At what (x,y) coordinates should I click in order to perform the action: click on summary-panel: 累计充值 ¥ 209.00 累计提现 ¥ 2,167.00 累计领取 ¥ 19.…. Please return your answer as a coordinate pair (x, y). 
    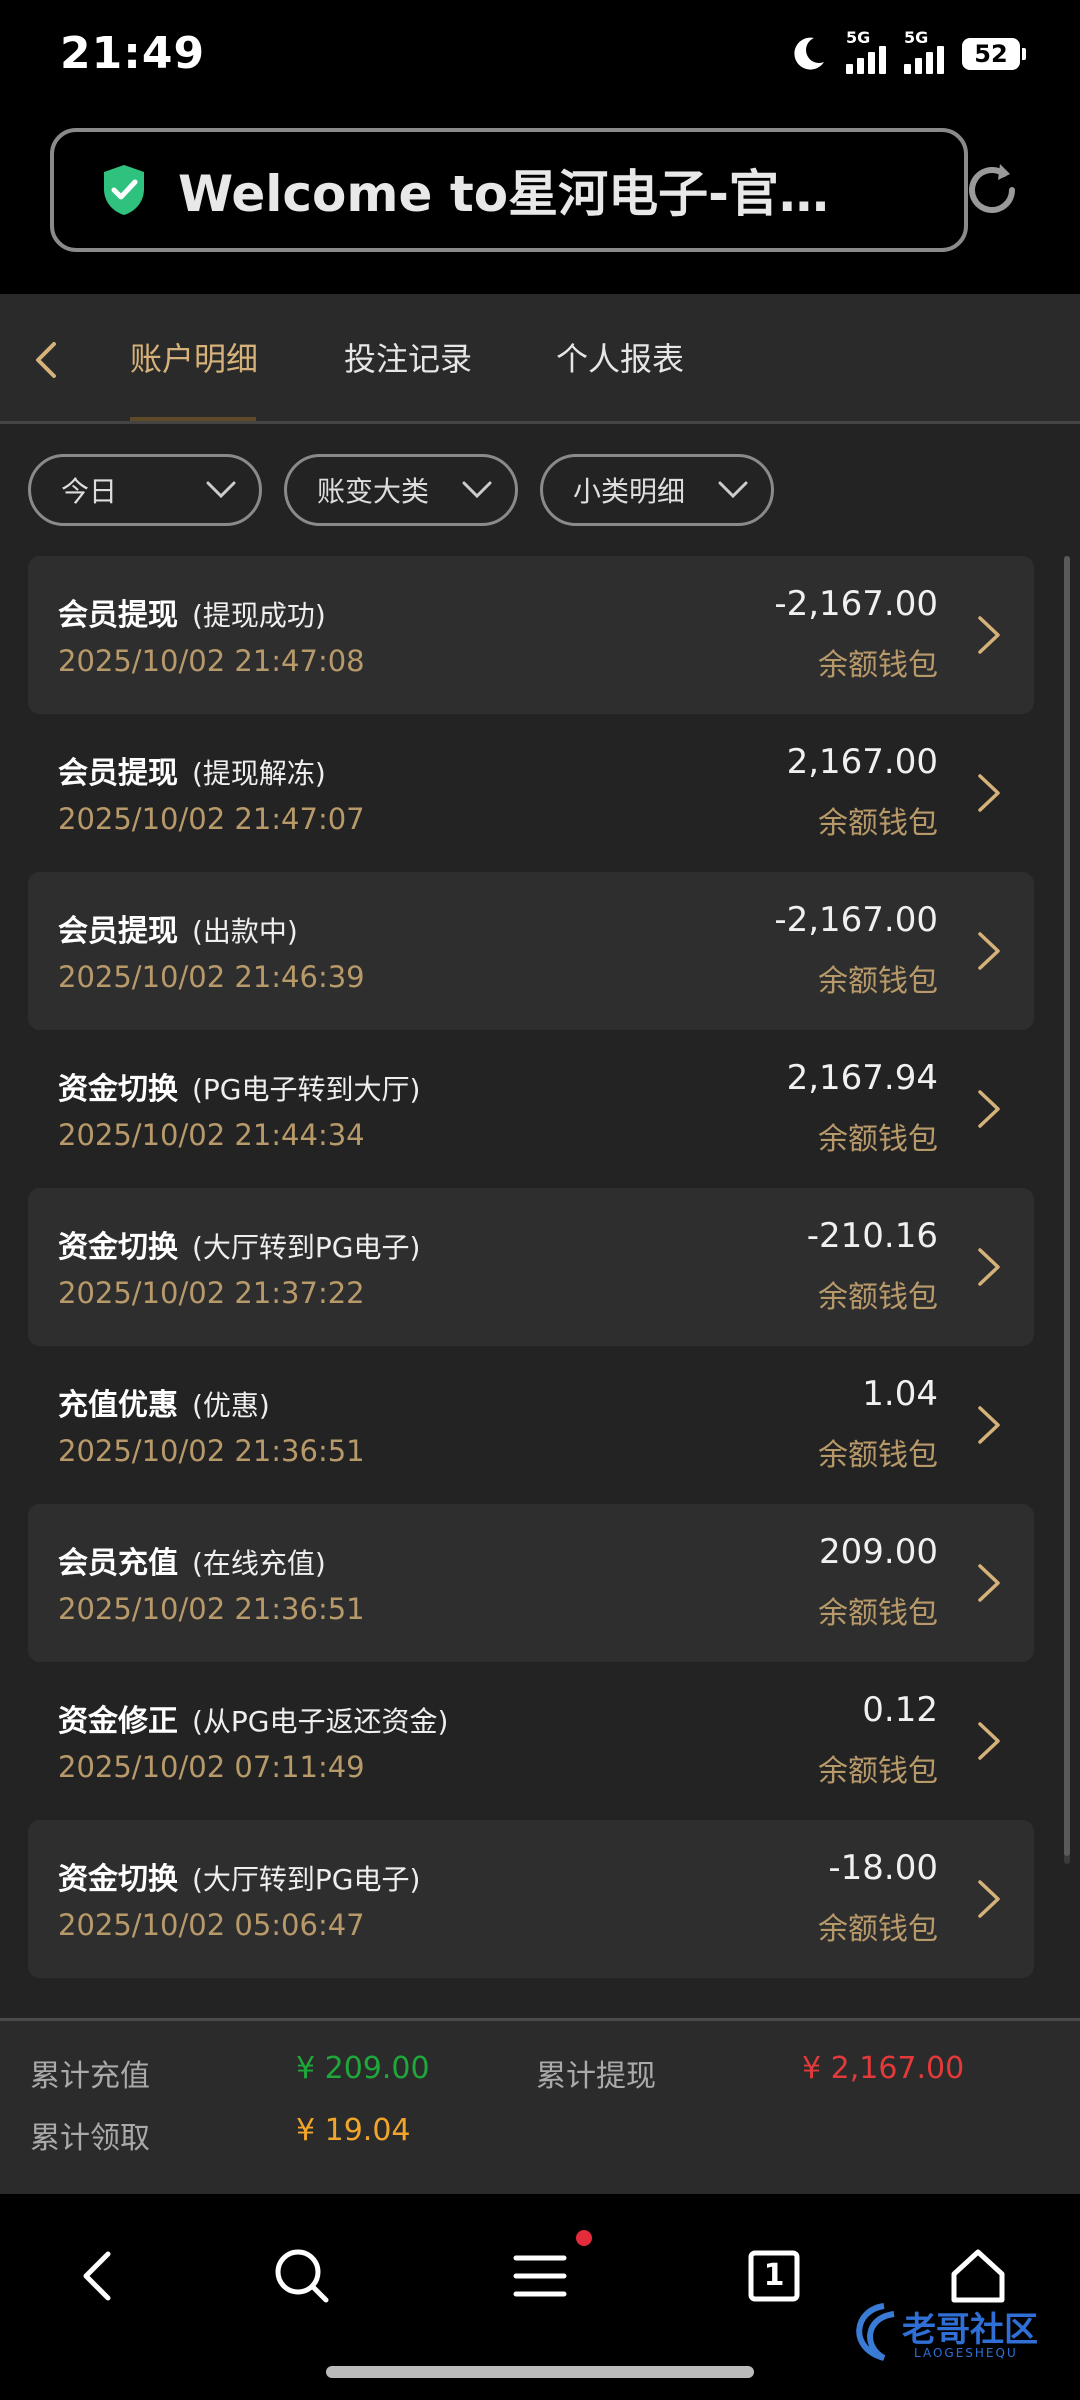
    Looking at the image, I should click on (540, 2106).